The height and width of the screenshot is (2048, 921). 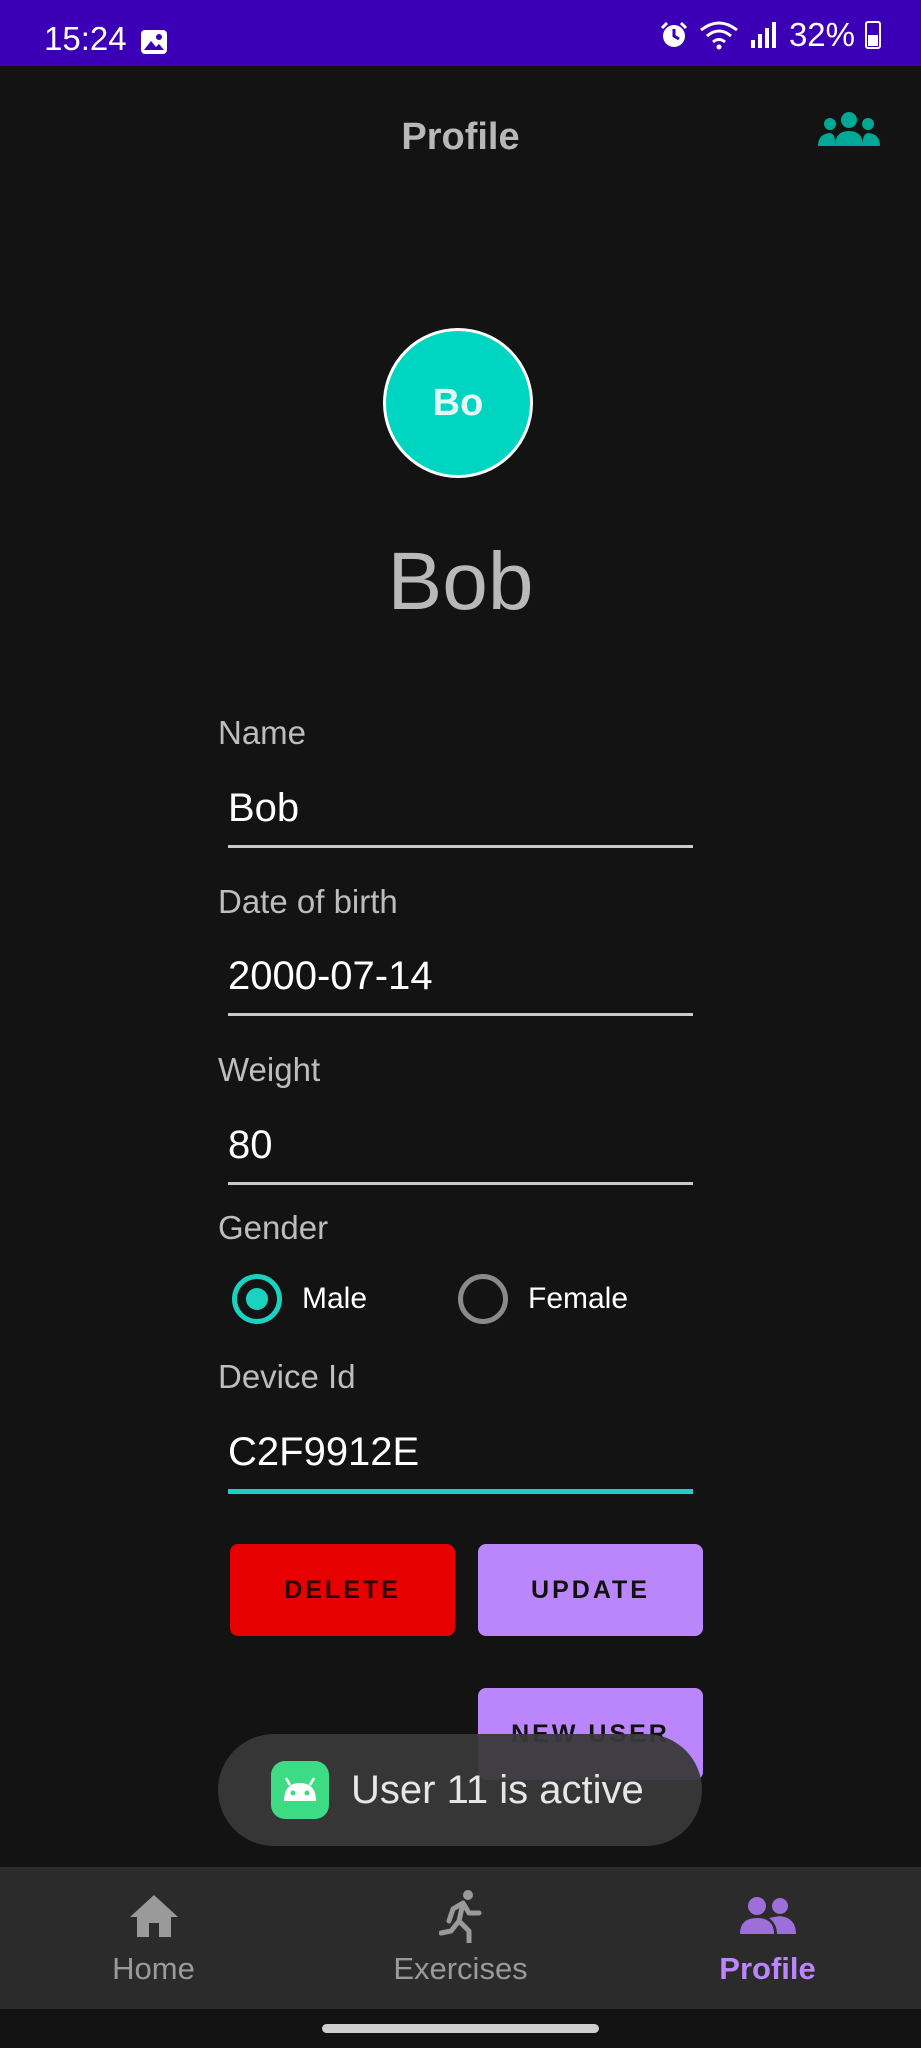 I want to click on battery-percent: 32%, so click(x=821, y=34).